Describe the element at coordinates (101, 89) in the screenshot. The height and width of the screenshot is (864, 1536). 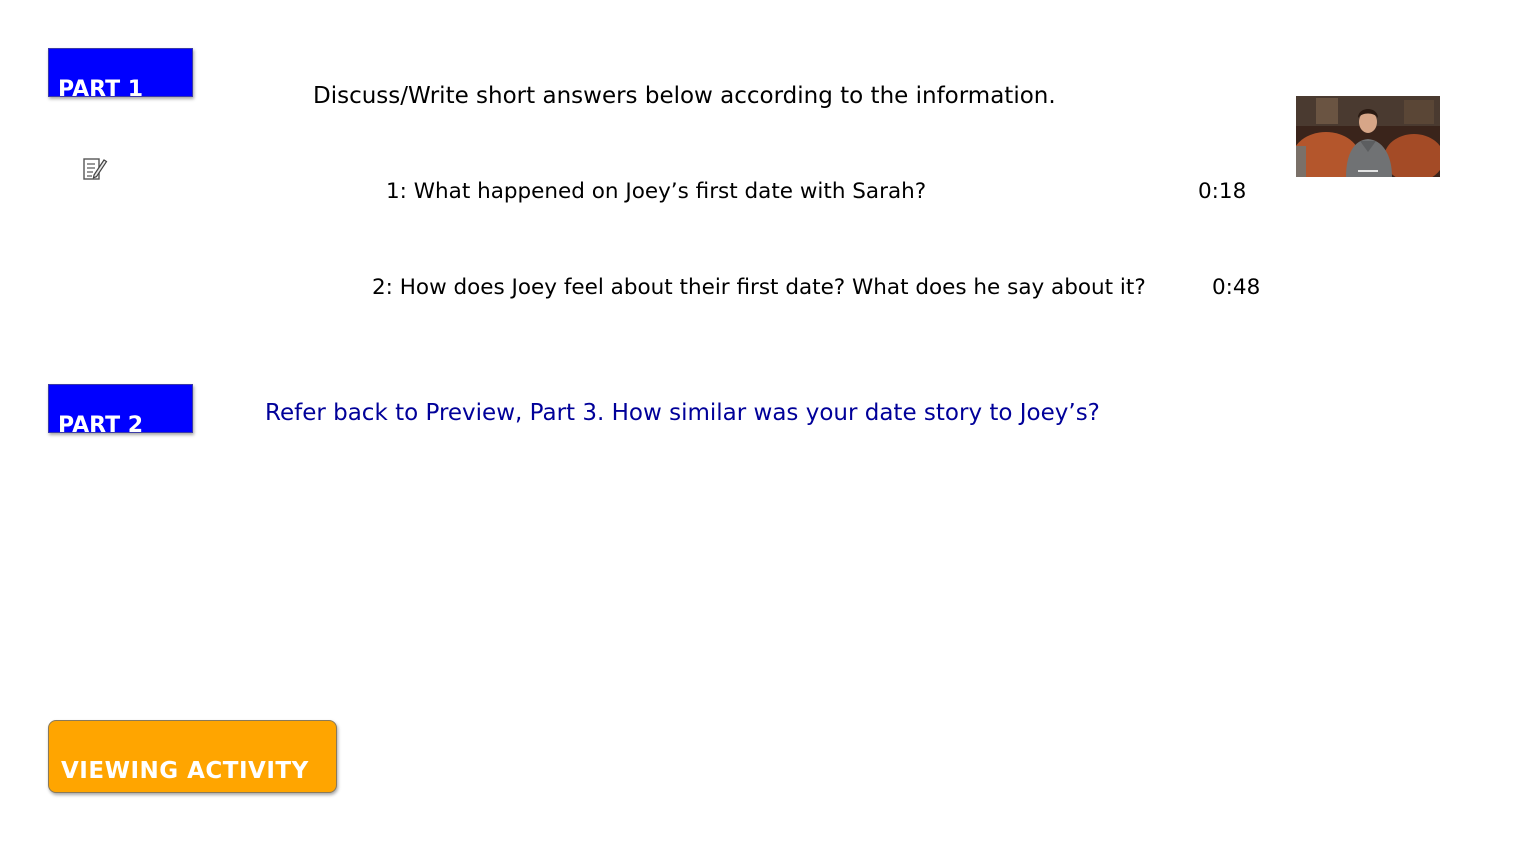
I see `part-1-label: PART 1` at that location.